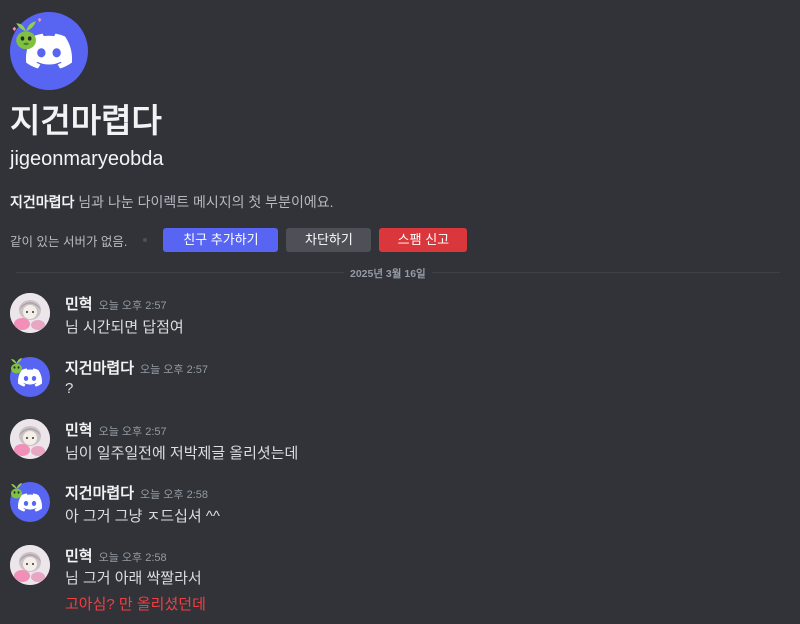 Image resolution: width=800 pixels, height=624 pixels. Describe the element at coordinates (135, 604) in the screenshot. I see `message-content: 고아심? 만 올리셨던데` at that location.